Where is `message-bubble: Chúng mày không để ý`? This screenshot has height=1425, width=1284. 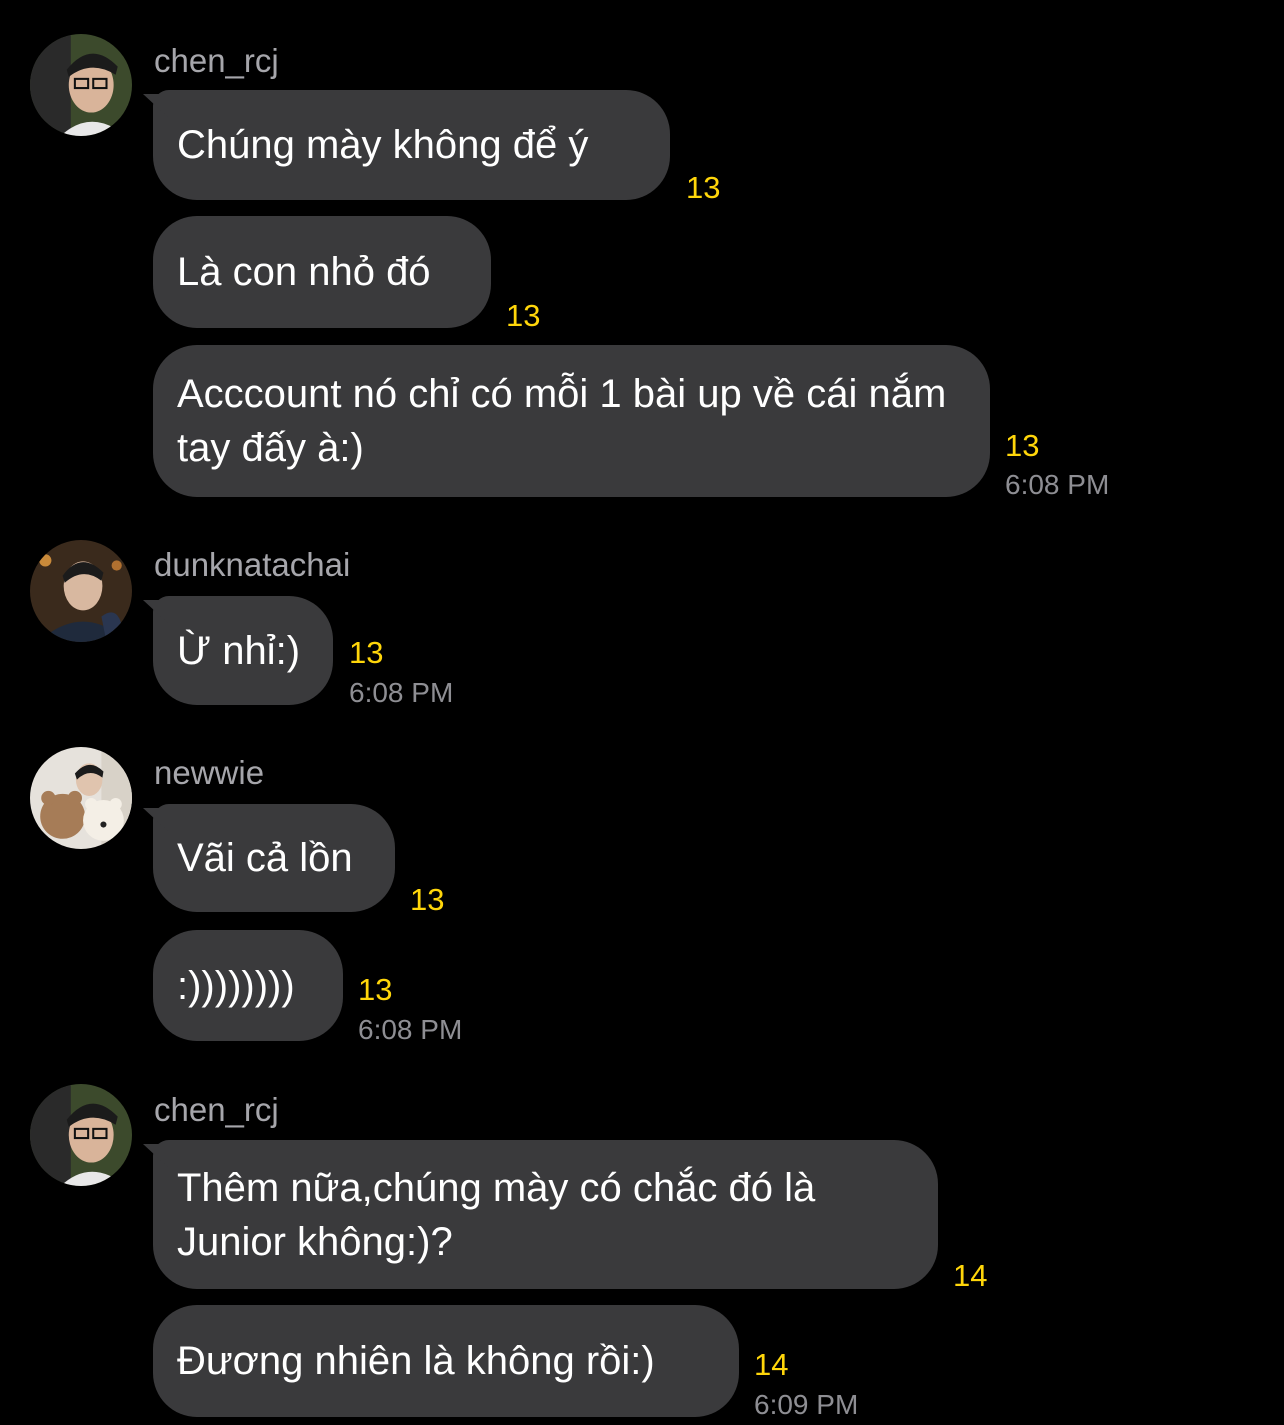 message-bubble: Chúng mày không để ý is located at coordinates (411, 145).